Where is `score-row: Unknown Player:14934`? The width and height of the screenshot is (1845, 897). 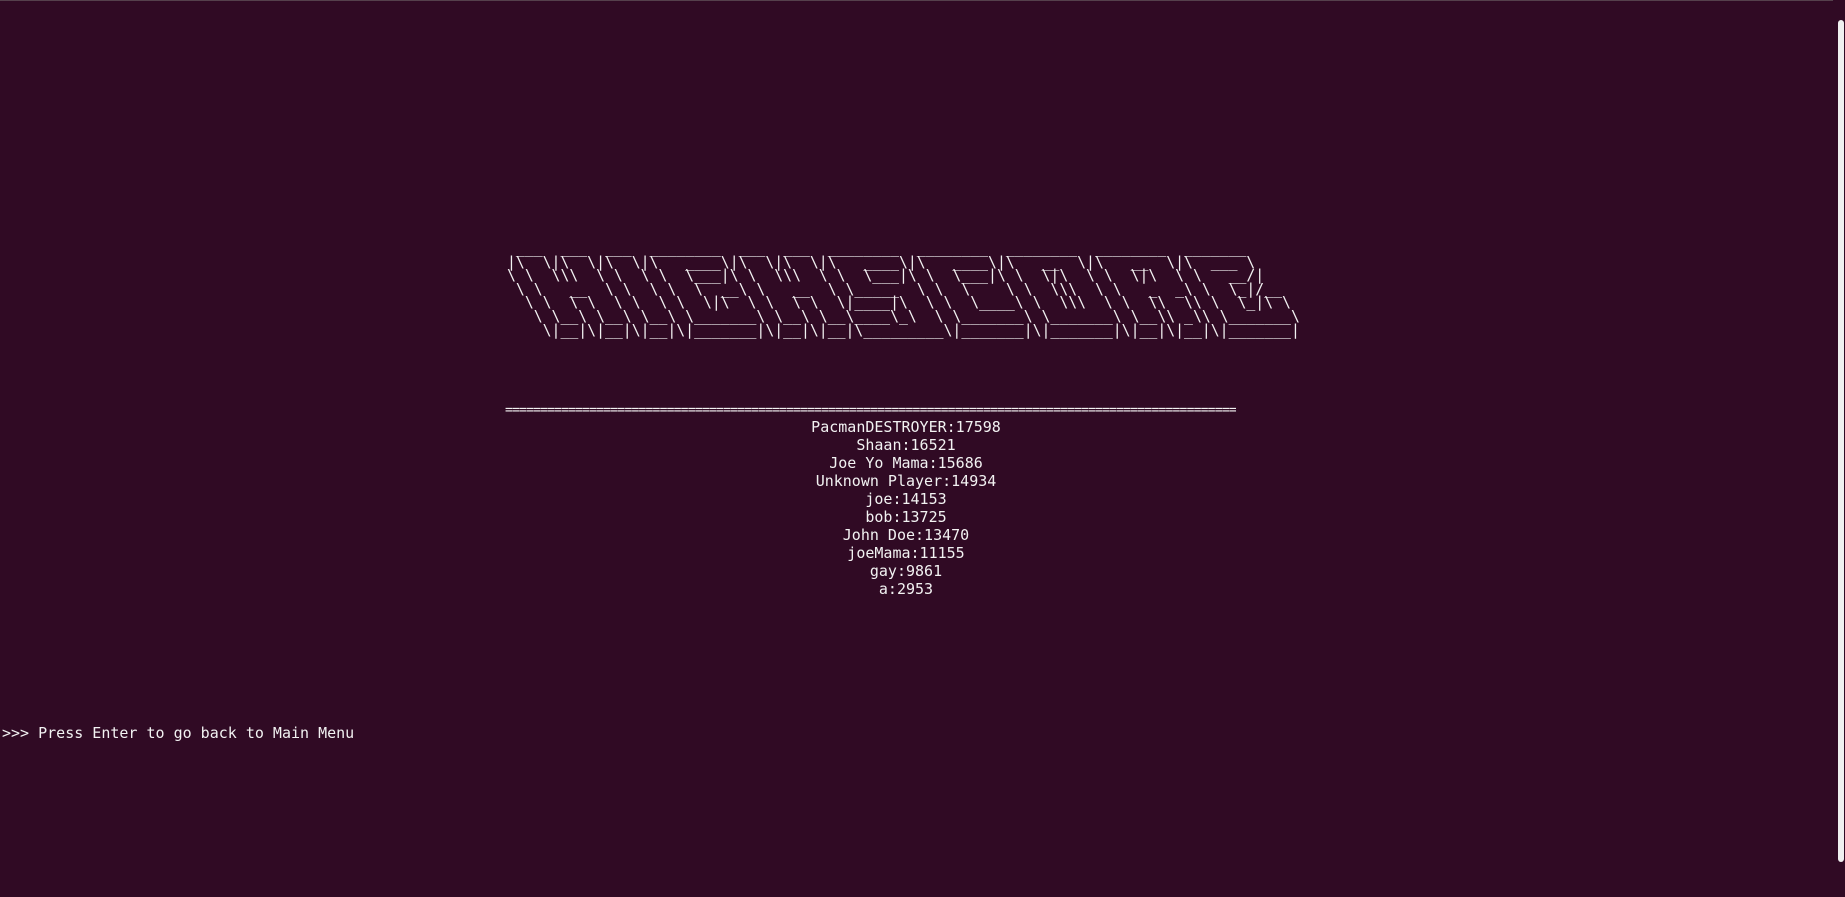
score-row: Unknown Player:14934 is located at coordinates (906, 481).